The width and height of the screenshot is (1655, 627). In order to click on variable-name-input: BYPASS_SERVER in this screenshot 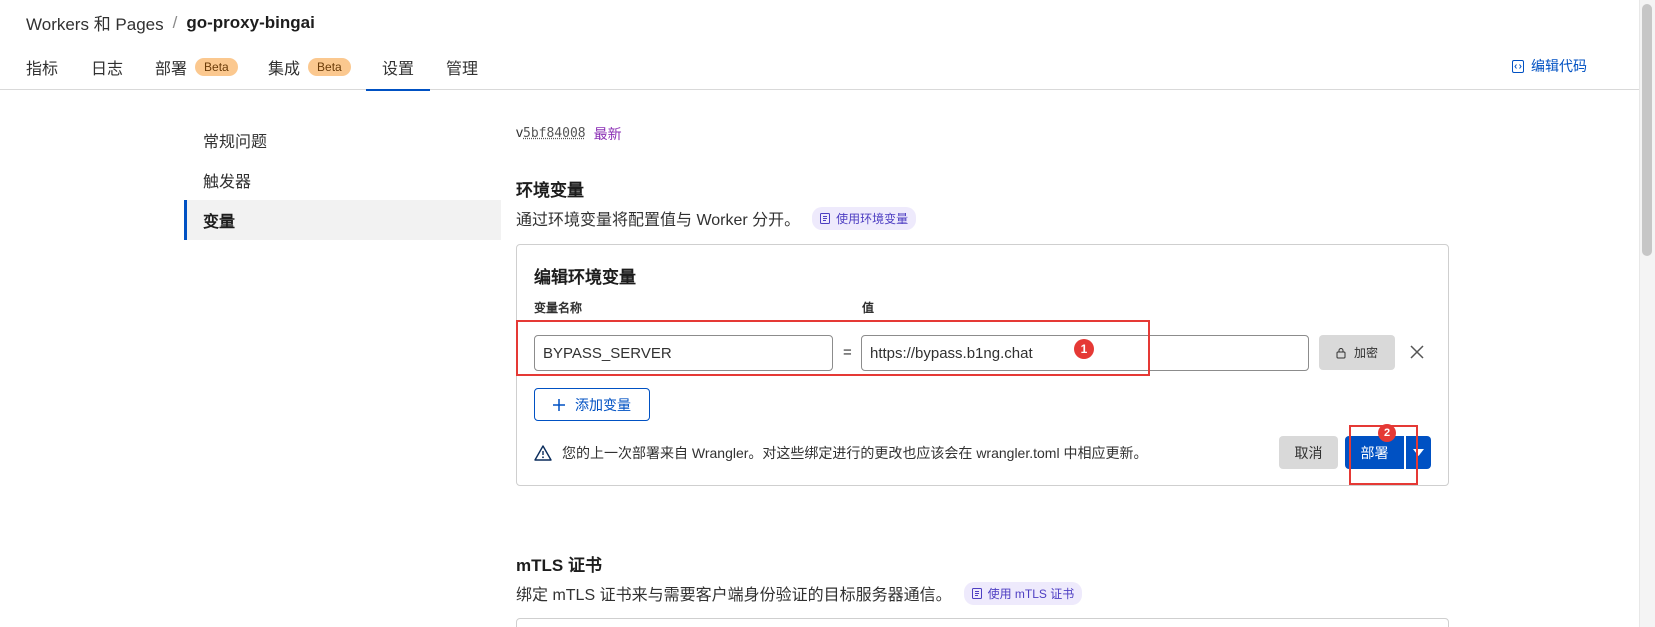, I will do `click(683, 353)`.